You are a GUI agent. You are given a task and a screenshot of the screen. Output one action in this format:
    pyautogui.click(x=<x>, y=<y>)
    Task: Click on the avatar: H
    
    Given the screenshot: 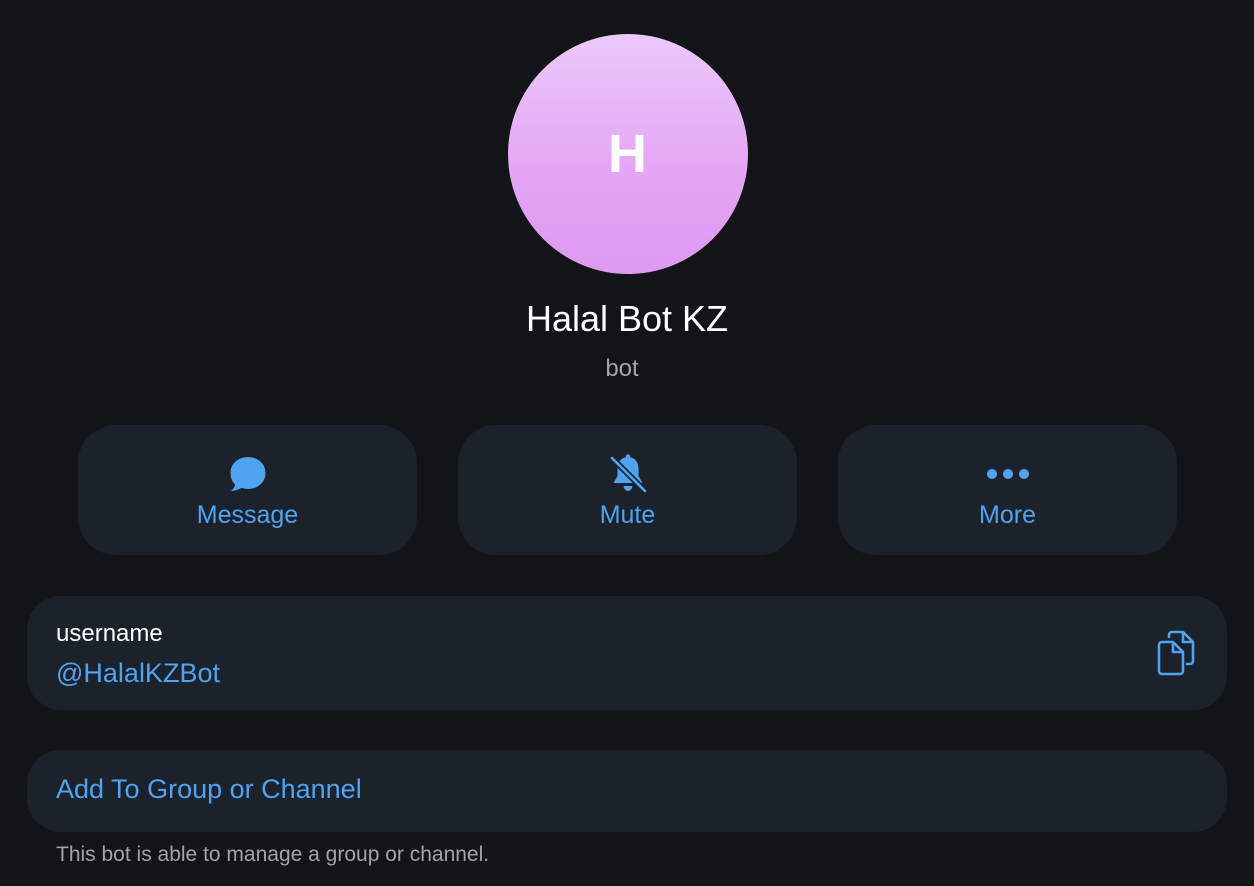 What is the action you would take?
    pyautogui.click(x=628, y=154)
    